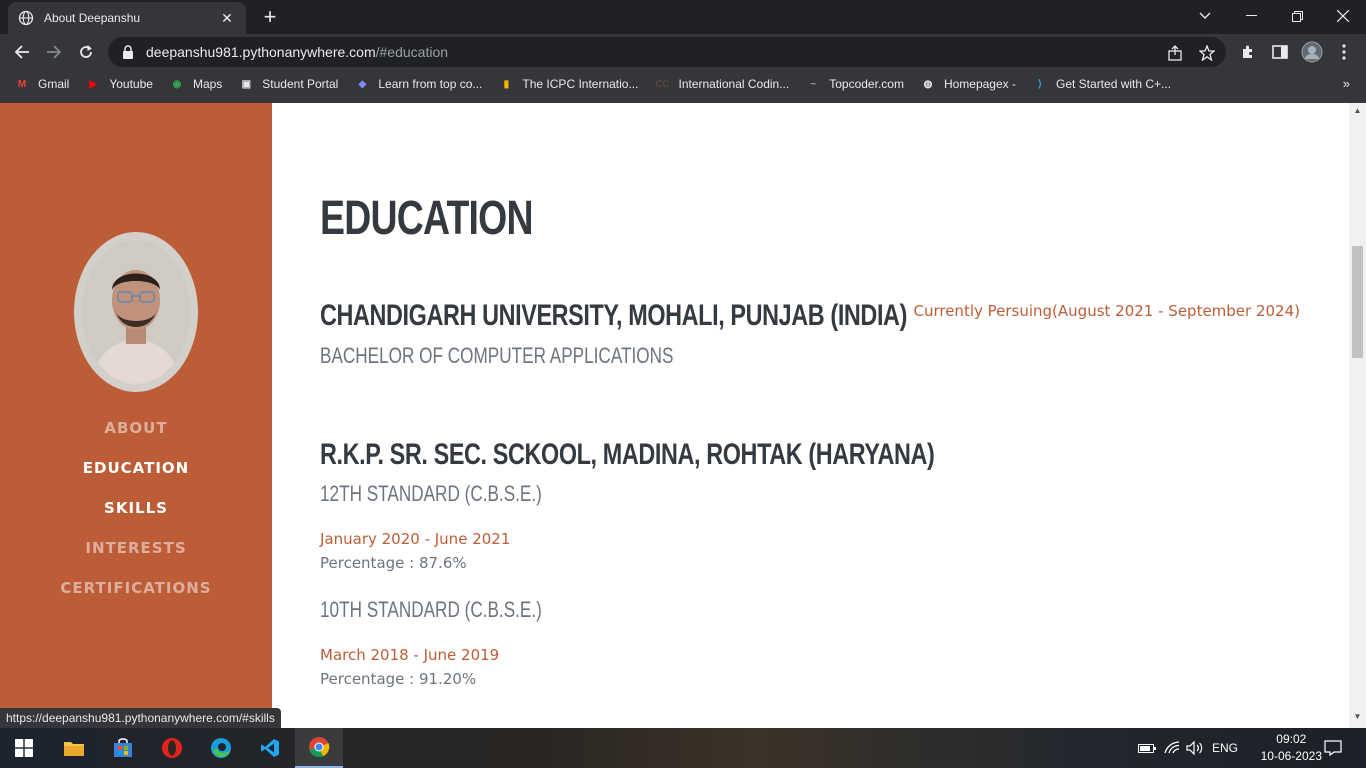 The image size is (1366, 768). Describe the element at coordinates (92, 18) in the screenshot. I see `tab-title: About Deepanshu` at that location.